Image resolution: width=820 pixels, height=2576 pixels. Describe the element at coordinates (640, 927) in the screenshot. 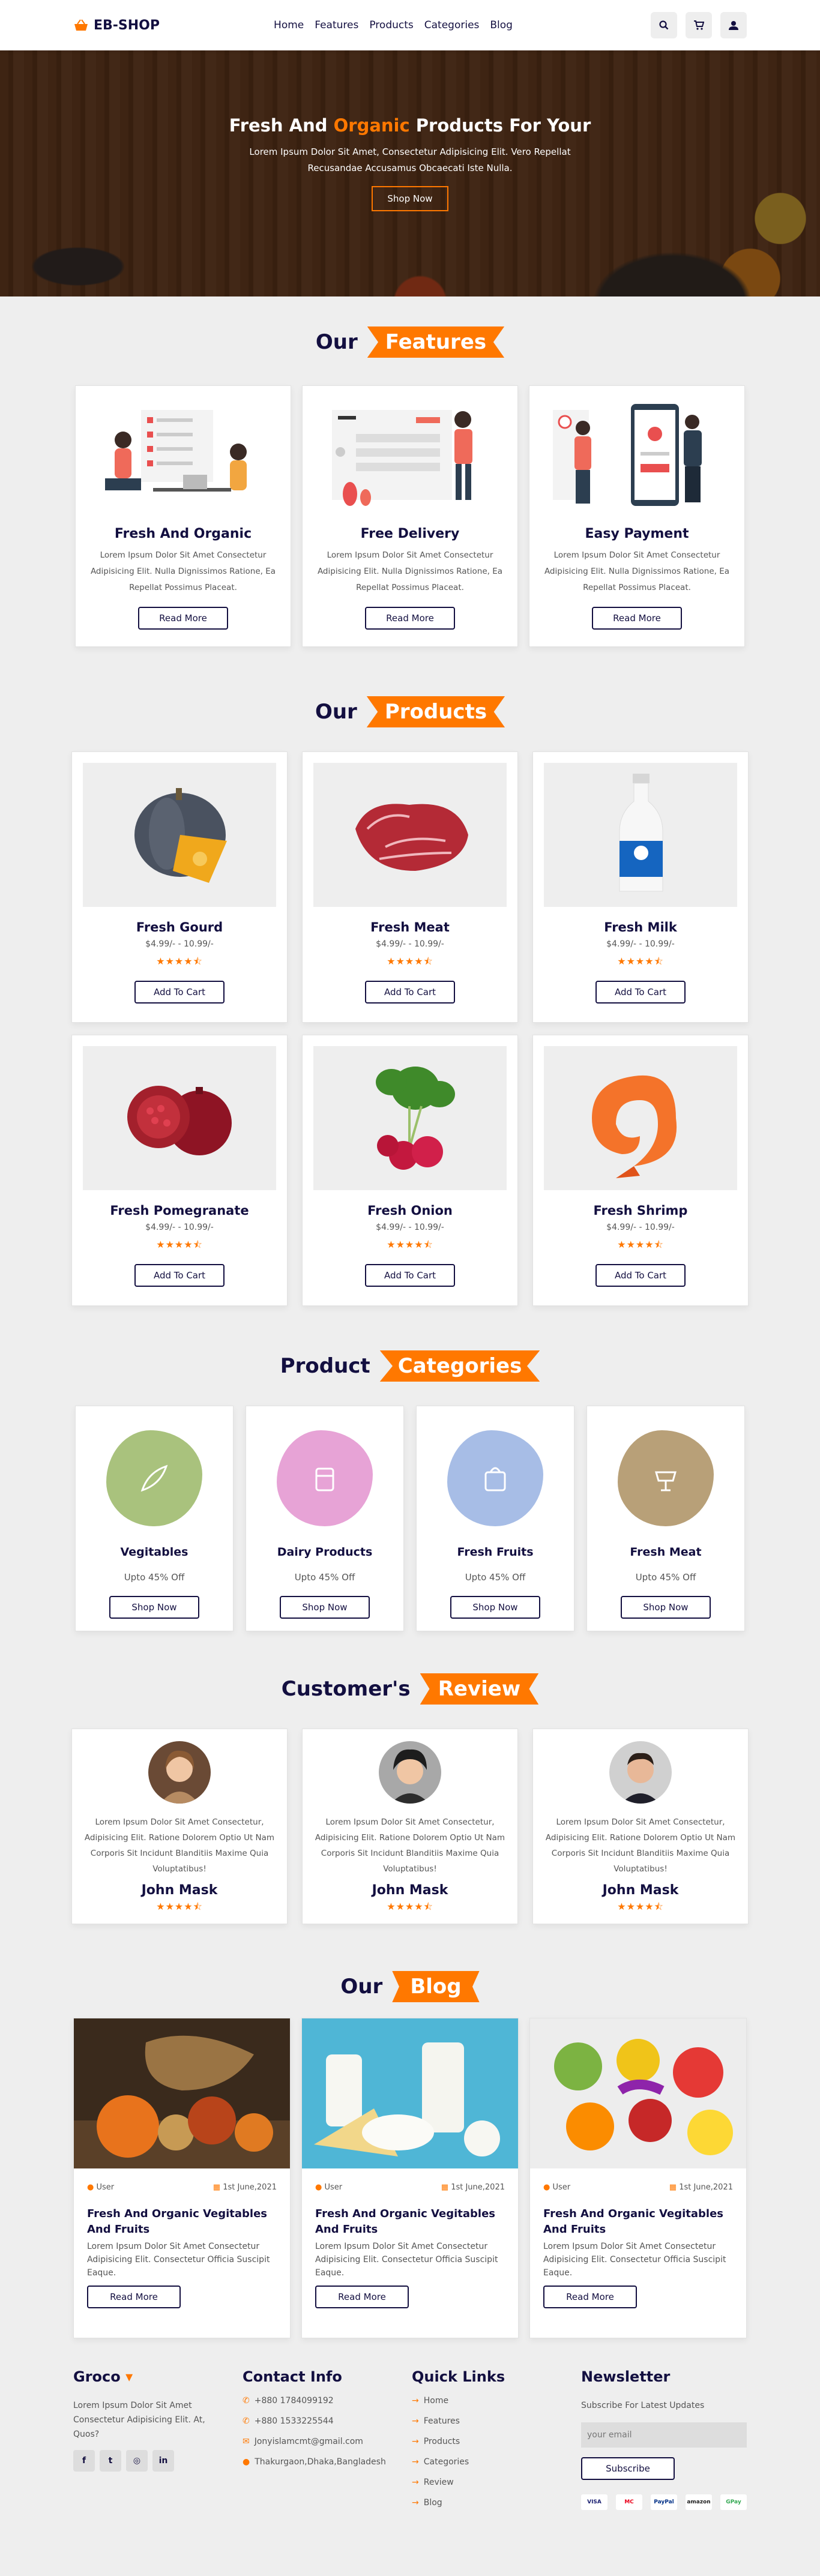

I see `product-name: Fresh Milk` at that location.